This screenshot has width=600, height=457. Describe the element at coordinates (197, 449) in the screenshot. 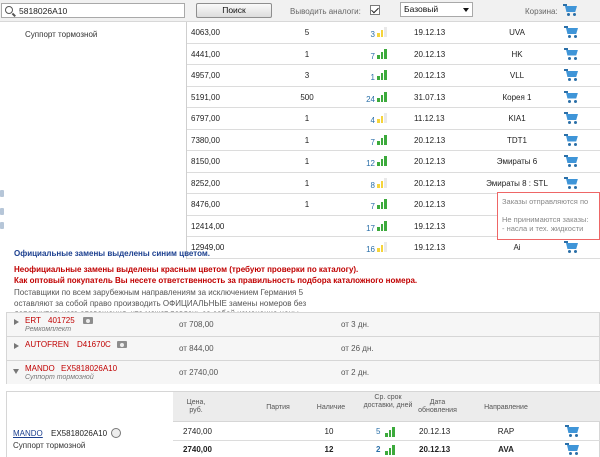

I see `offer-price: 2740,00` at that location.